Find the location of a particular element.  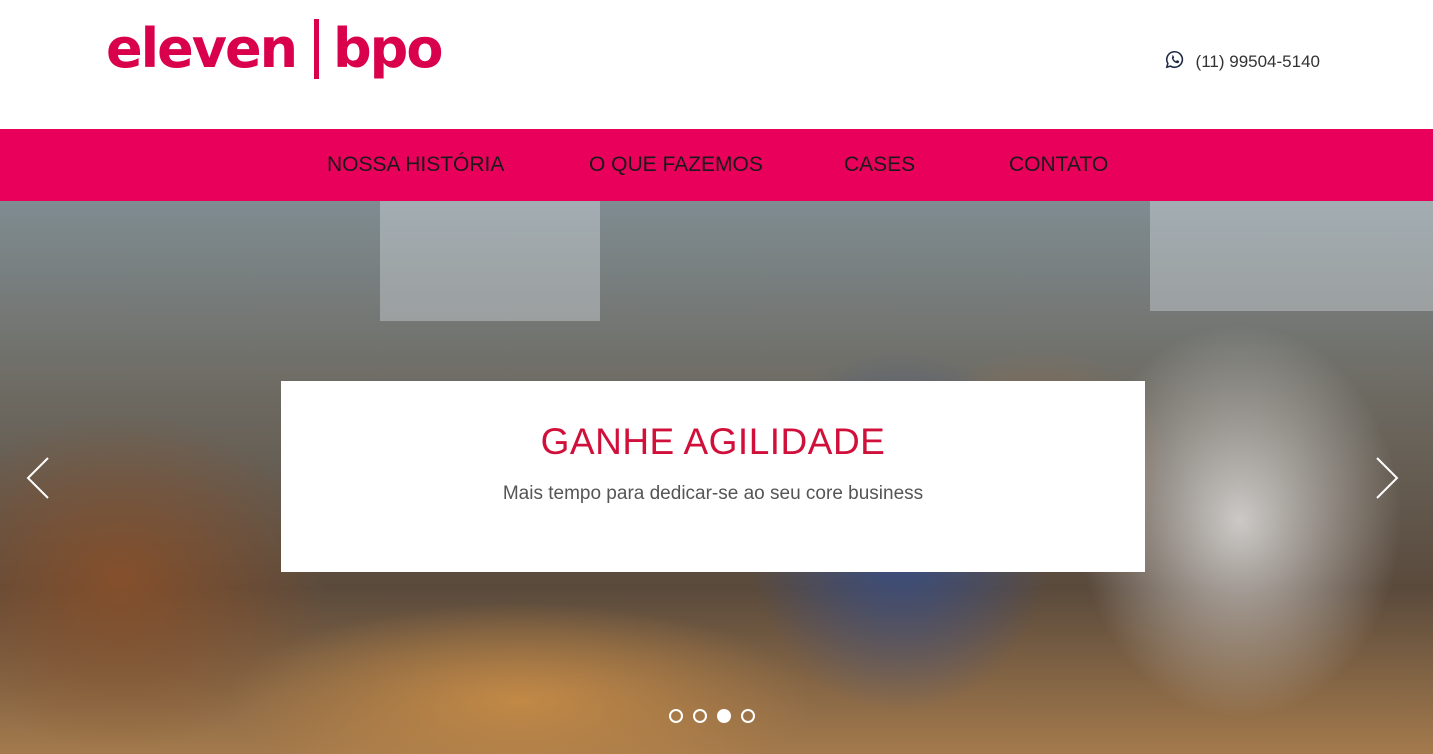

carousel-prev-button is located at coordinates (38, 478).